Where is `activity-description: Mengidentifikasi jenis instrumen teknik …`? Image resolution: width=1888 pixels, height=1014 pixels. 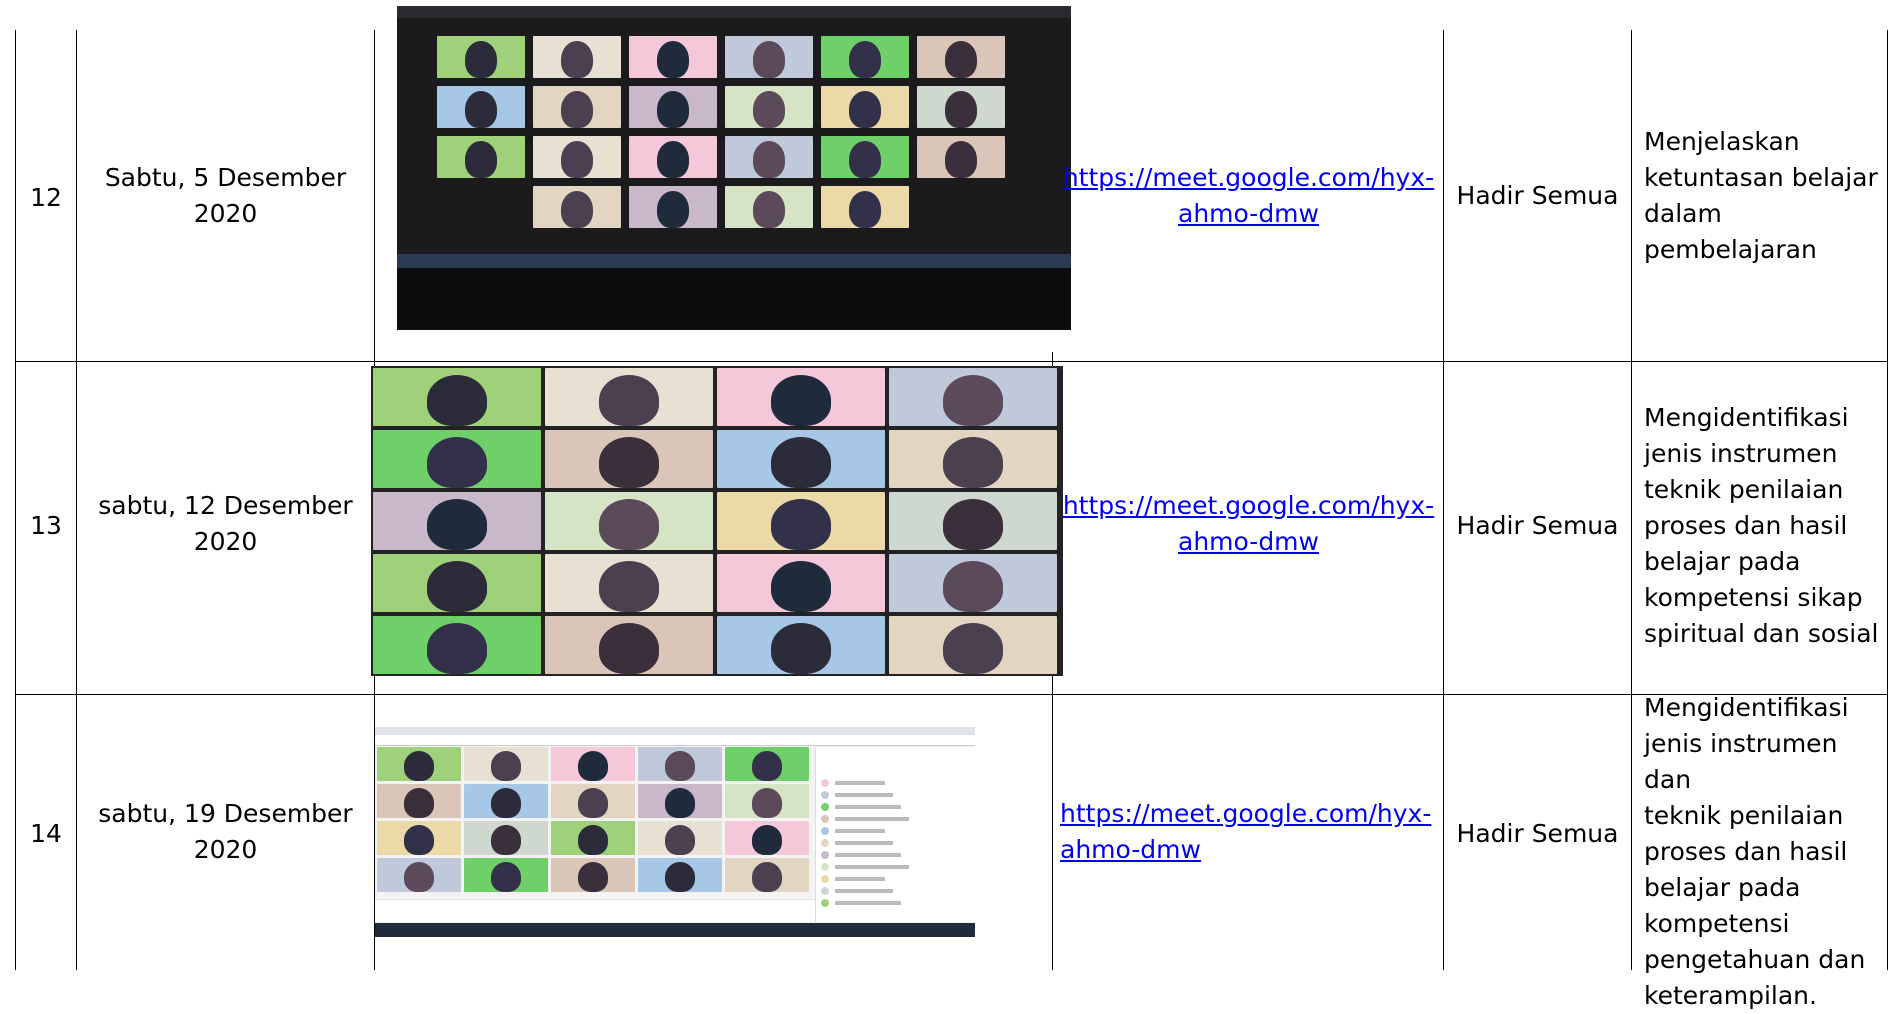
activity-description: Mengidentifikasi jenis instrumen teknik … is located at coordinates (1764, 526).